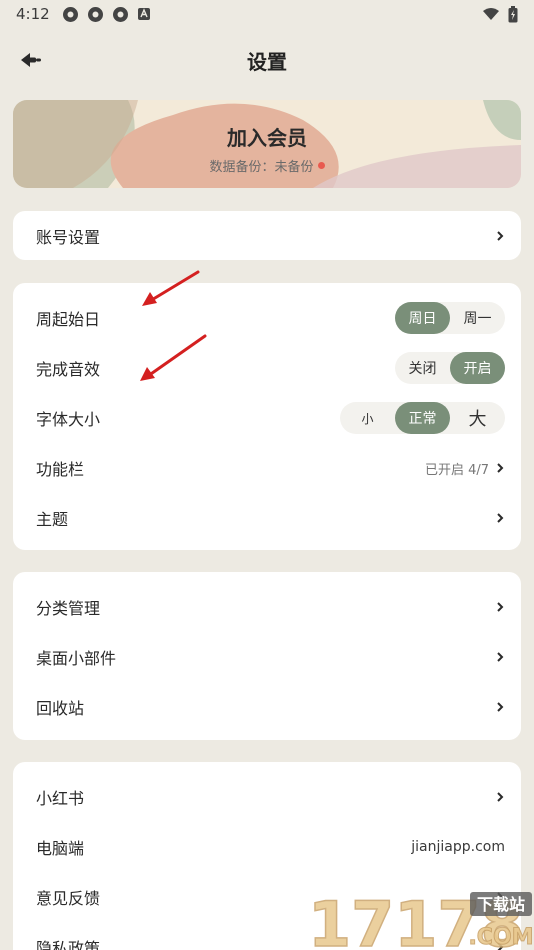 Image resolution: width=534 pixels, height=950 pixels. Describe the element at coordinates (267, 368) in the screenshot. I see `completion-sound-row: 完成音效 关闭 开启` at that location.